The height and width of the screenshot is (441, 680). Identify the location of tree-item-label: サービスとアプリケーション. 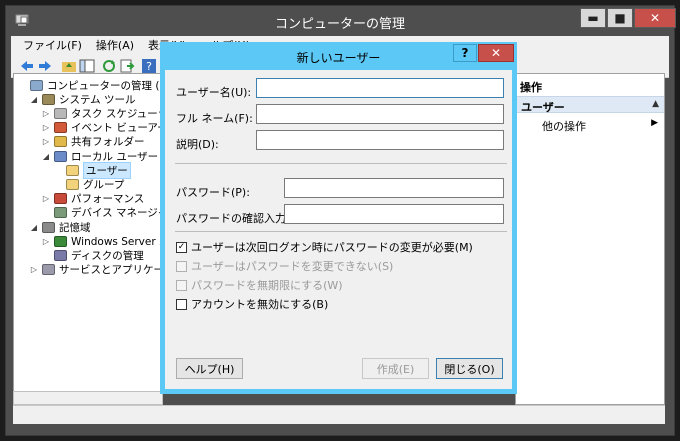
(111, 270).